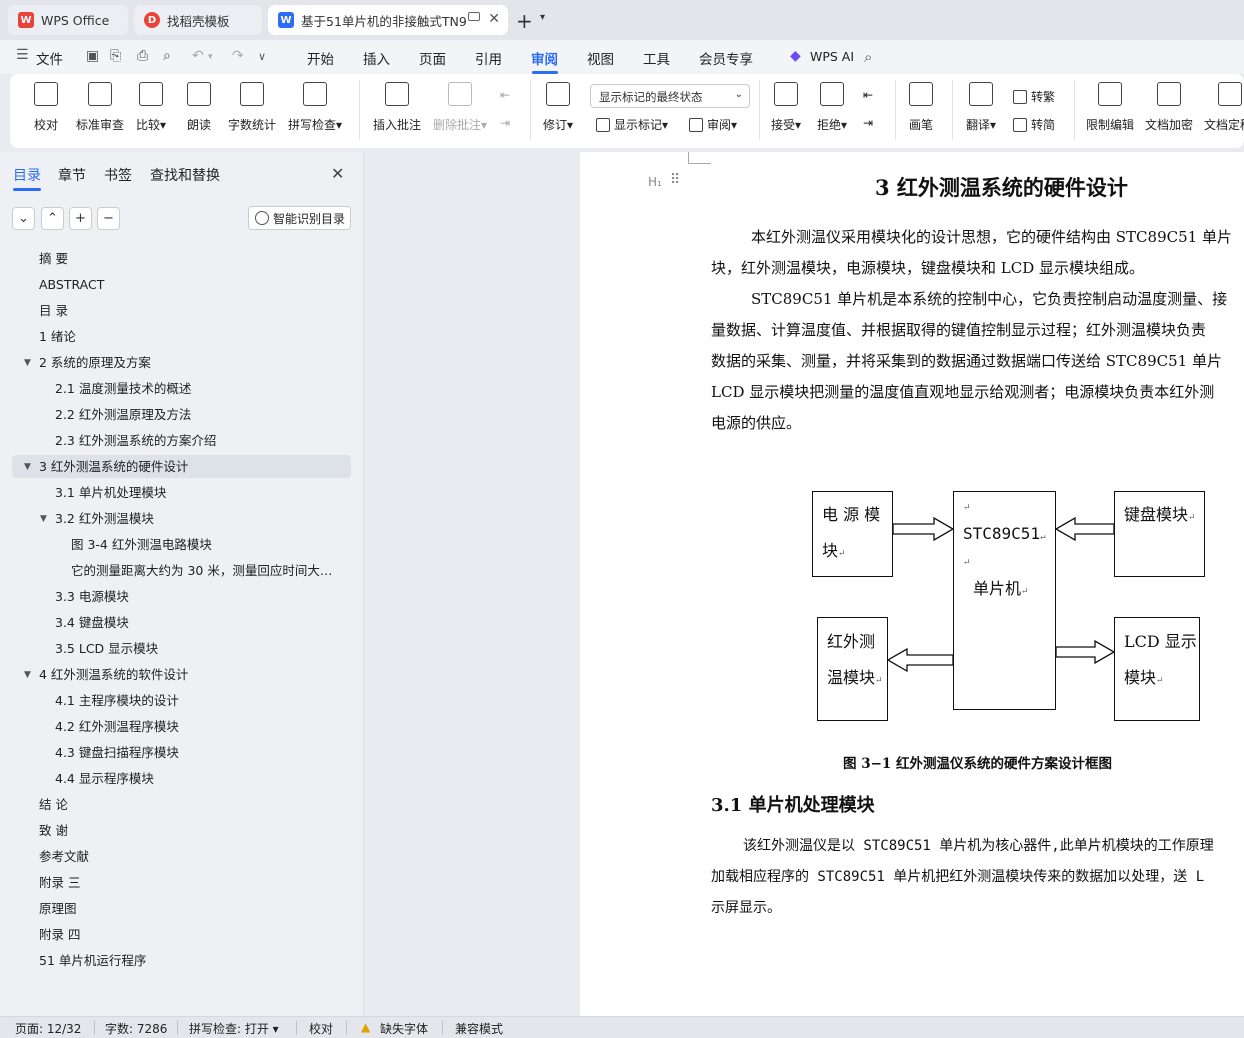  What do you see at coordinates (170, 597) in the screenshot?
I see `toc-item: 3.3 电源模块` at bounding box center [170, 597].